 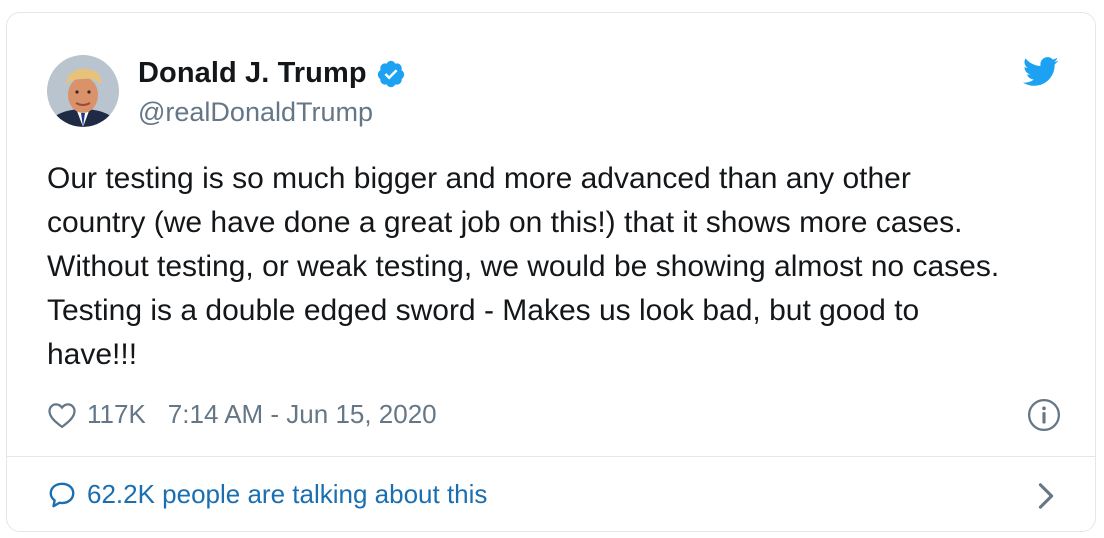 I want to click on chevron-right-icon, so click(x=1046, y=496).